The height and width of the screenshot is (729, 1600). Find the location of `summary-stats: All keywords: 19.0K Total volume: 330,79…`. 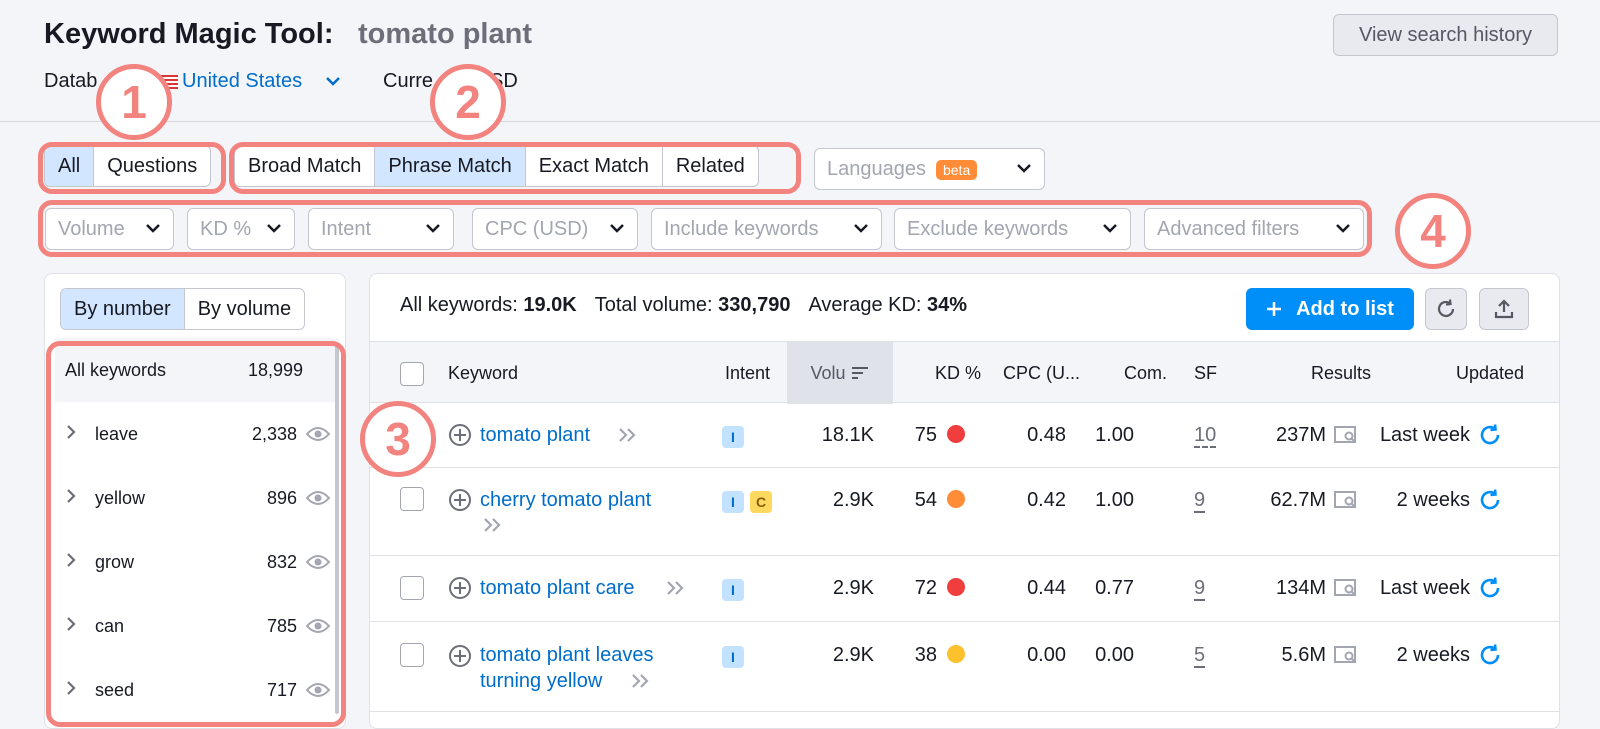

summary-stats: All keywords: 19.0K Total volume: 330,79… is located at coordinates (683, 305).